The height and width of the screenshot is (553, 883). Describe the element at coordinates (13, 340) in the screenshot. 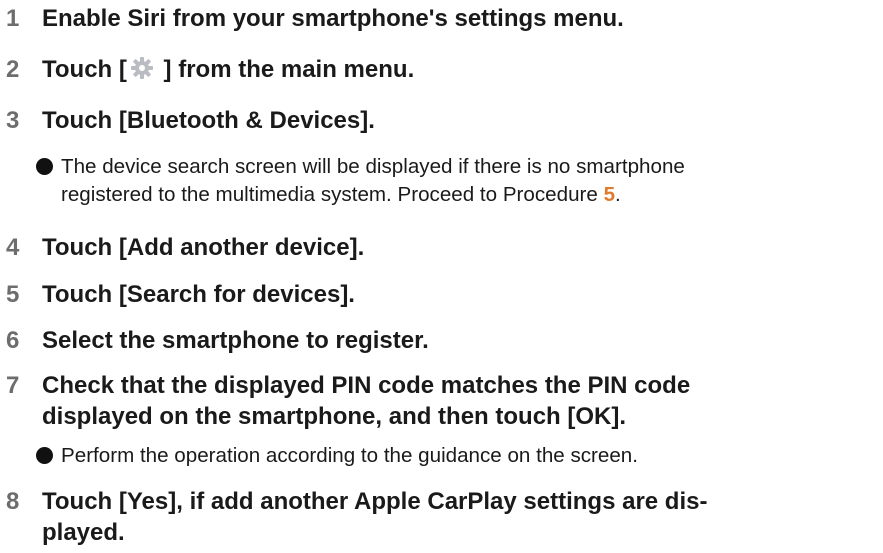

I see `step-number: 6` at that location.